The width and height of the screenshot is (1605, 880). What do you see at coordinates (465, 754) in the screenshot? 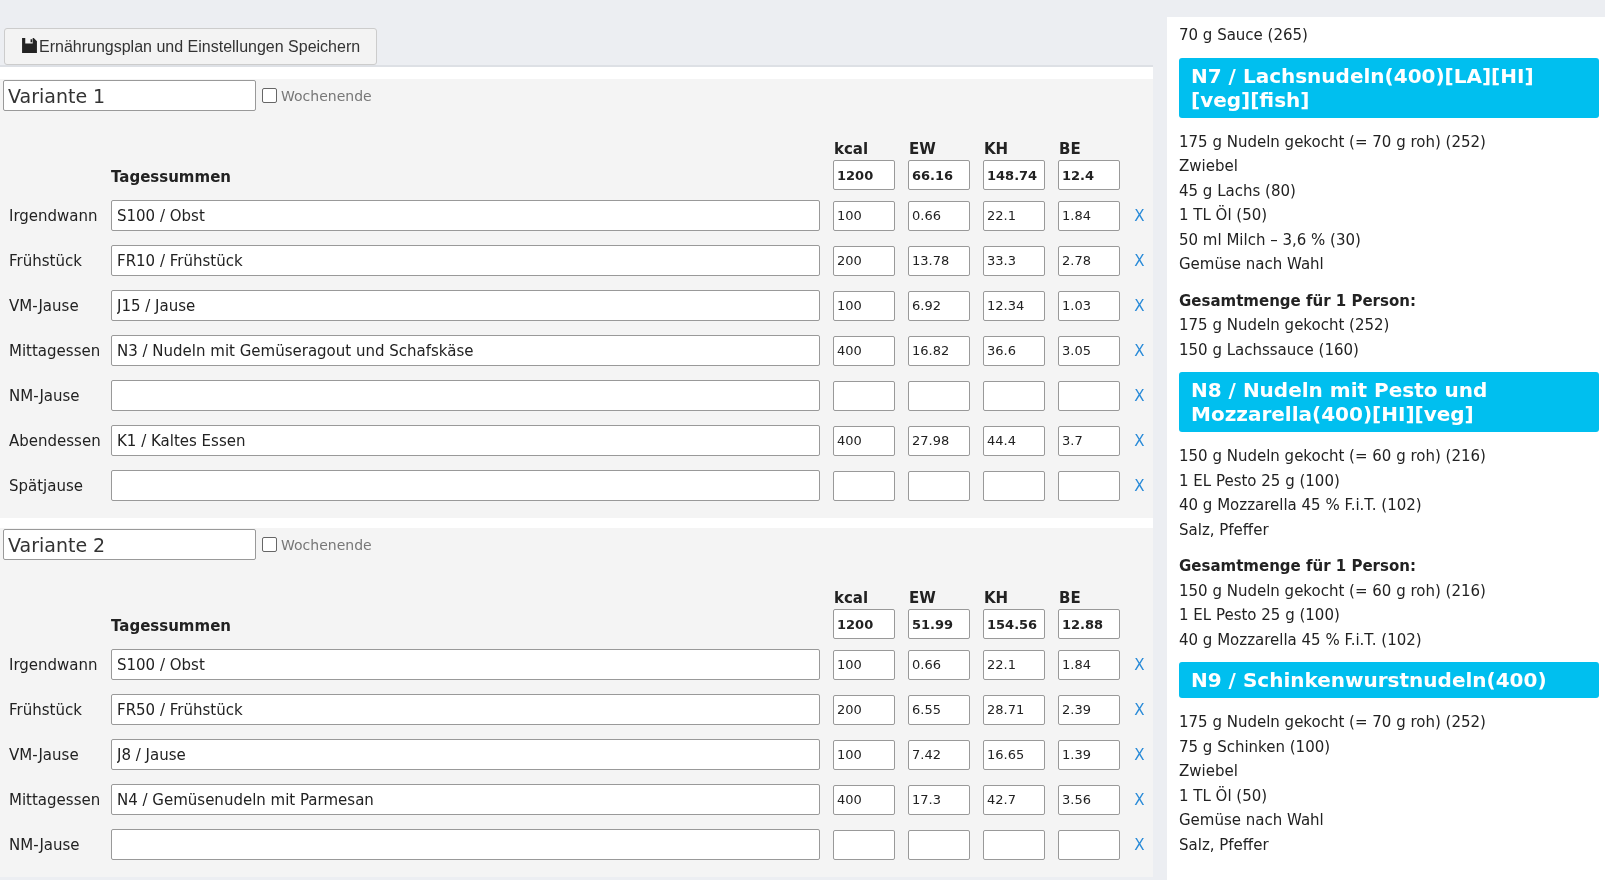
I see `meal-field: J8 / Jause` at bounding box center [465, 754].